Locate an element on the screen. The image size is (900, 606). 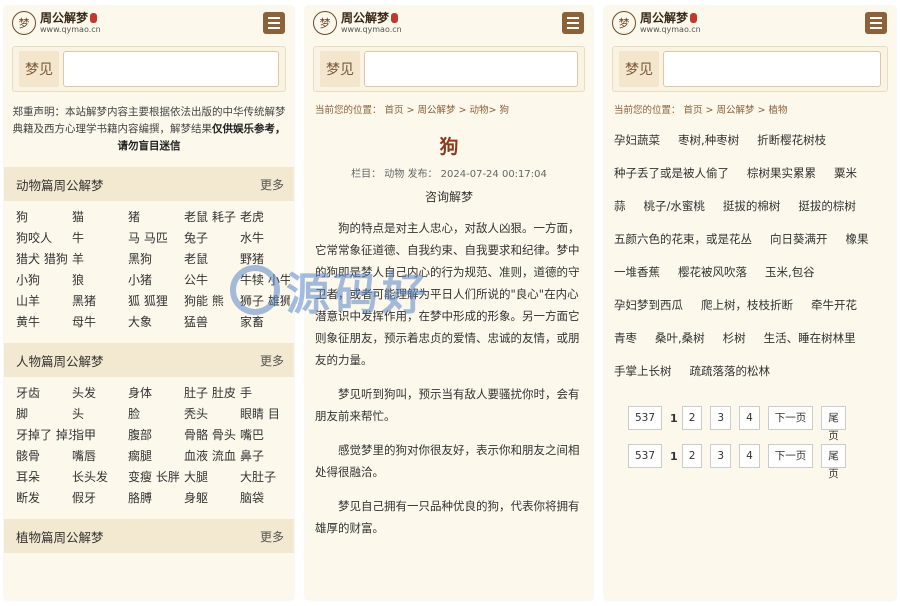
dream-link: 耳朵 is located at coordinates (44, 477).